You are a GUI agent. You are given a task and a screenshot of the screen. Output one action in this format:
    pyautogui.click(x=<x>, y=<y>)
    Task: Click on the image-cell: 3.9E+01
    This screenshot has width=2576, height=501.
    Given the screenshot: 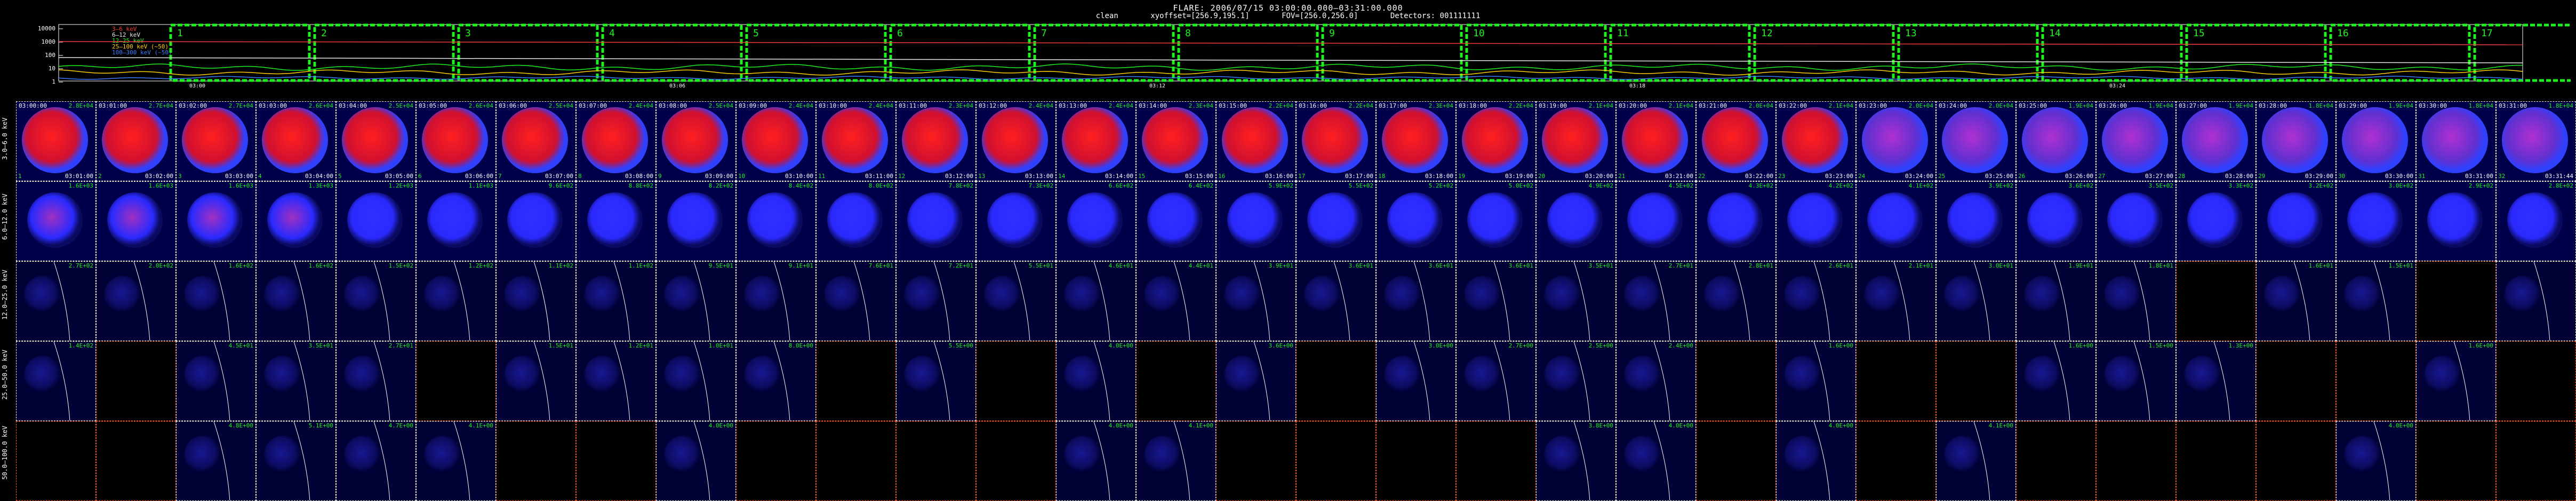 What is the action you would take?
    pyautogui.click(x=1256, y=301)
    